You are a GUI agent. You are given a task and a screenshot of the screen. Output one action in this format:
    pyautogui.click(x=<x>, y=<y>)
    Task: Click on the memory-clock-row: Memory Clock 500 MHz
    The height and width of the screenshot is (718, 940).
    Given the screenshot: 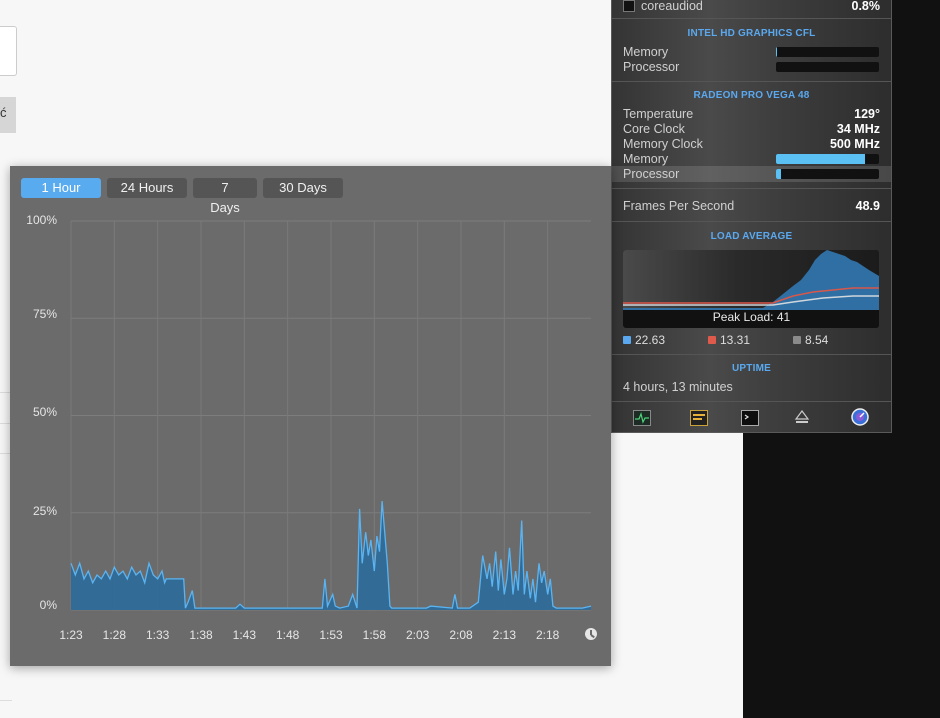 What is the action you would take?
    pyautogui.click(x=751, y=143)
    